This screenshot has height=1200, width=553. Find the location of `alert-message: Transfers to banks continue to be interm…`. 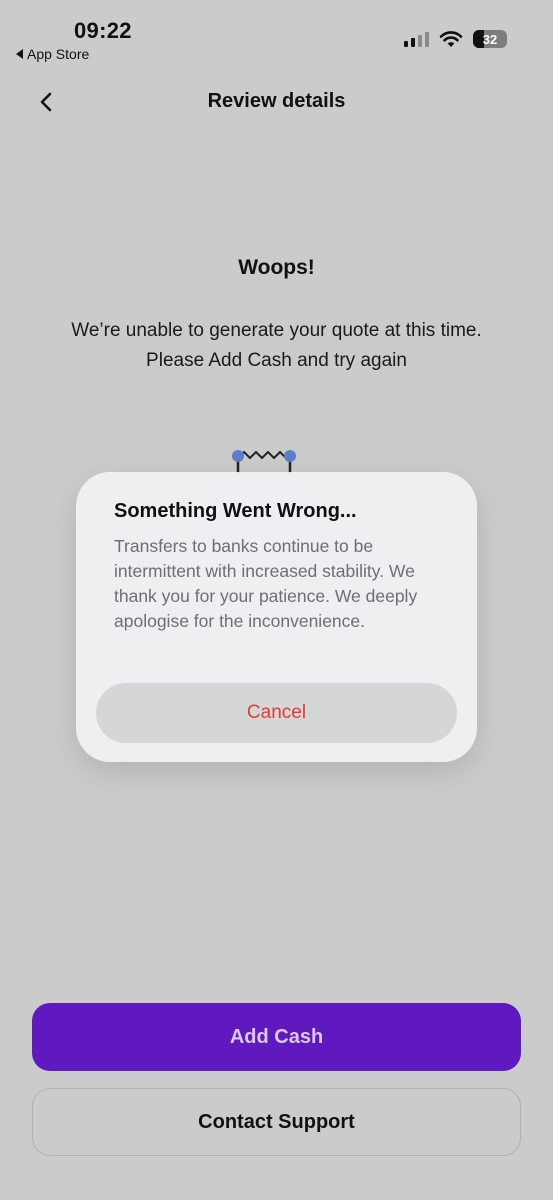

alert-message: Transfers to banks continue to be interm… is located at coordinates (266, 583).